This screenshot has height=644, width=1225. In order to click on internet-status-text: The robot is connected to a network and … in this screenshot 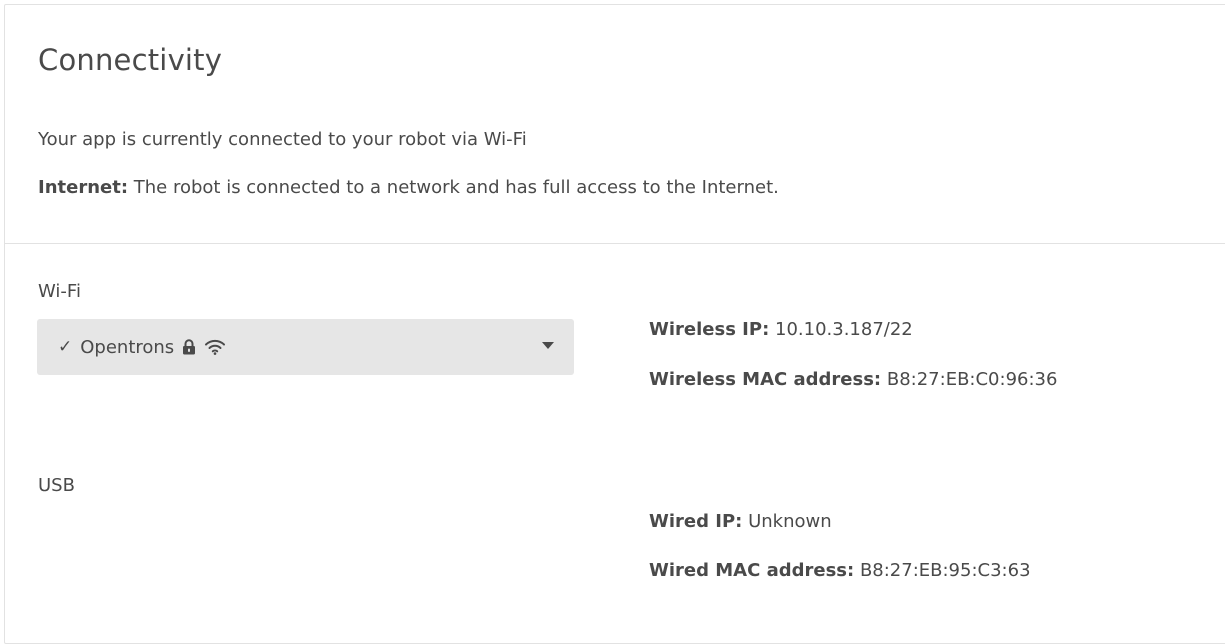, I will do `click(453, 187)`.